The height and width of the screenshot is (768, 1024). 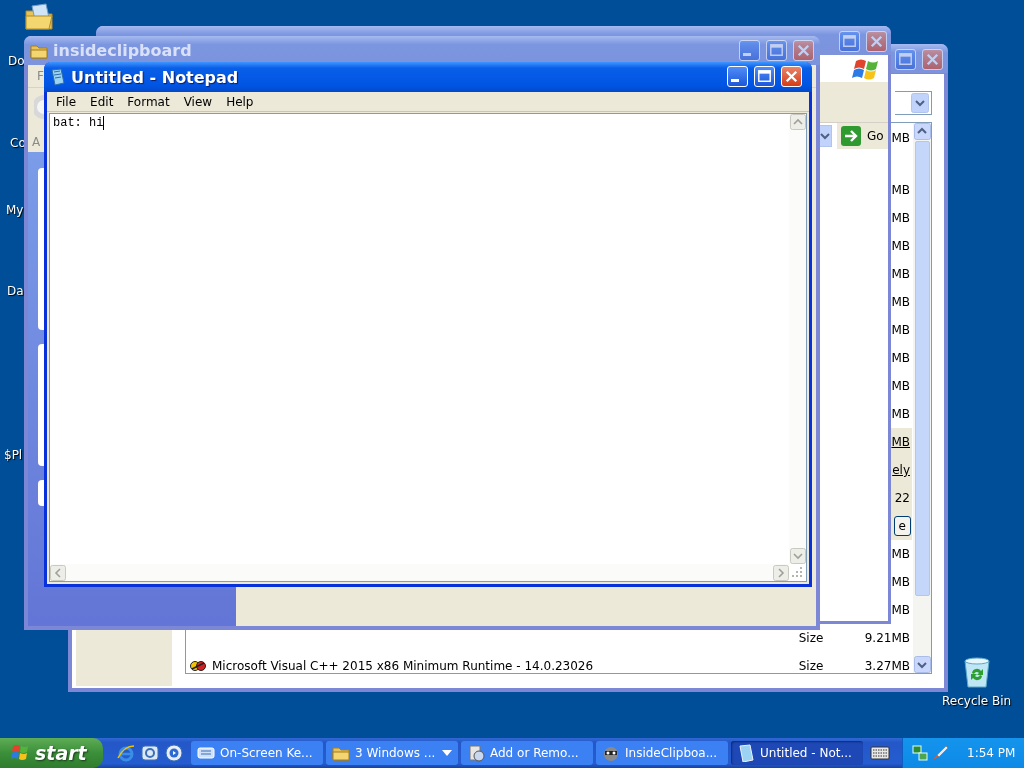 What do you see at coordinates (51, 753) in the screenshot?
I see `start-button: start` at bounding box center [51, 753].